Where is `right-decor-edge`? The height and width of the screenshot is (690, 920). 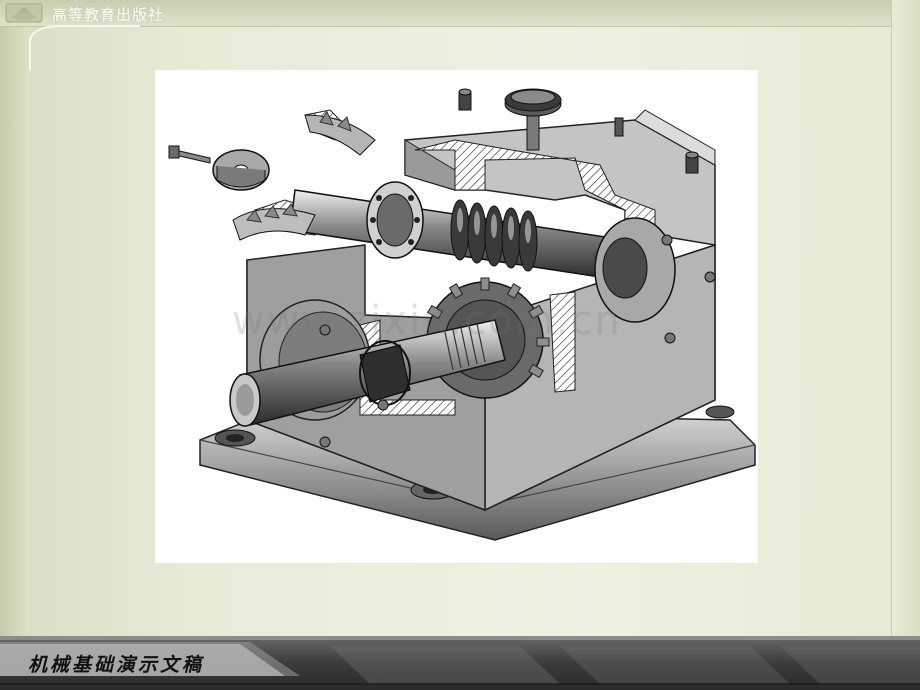 right-decor-edge is located at coordinates (905, 320).